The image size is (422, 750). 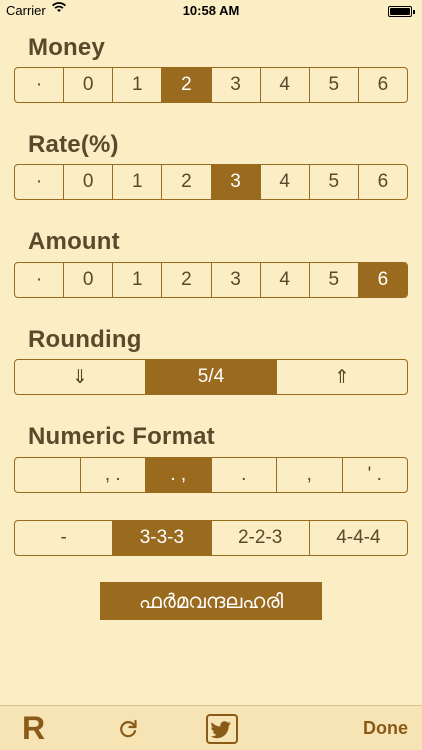 I want to click on language-button: ഫര്‍മവന്ദലഹരി, so click(x=211, y=601).